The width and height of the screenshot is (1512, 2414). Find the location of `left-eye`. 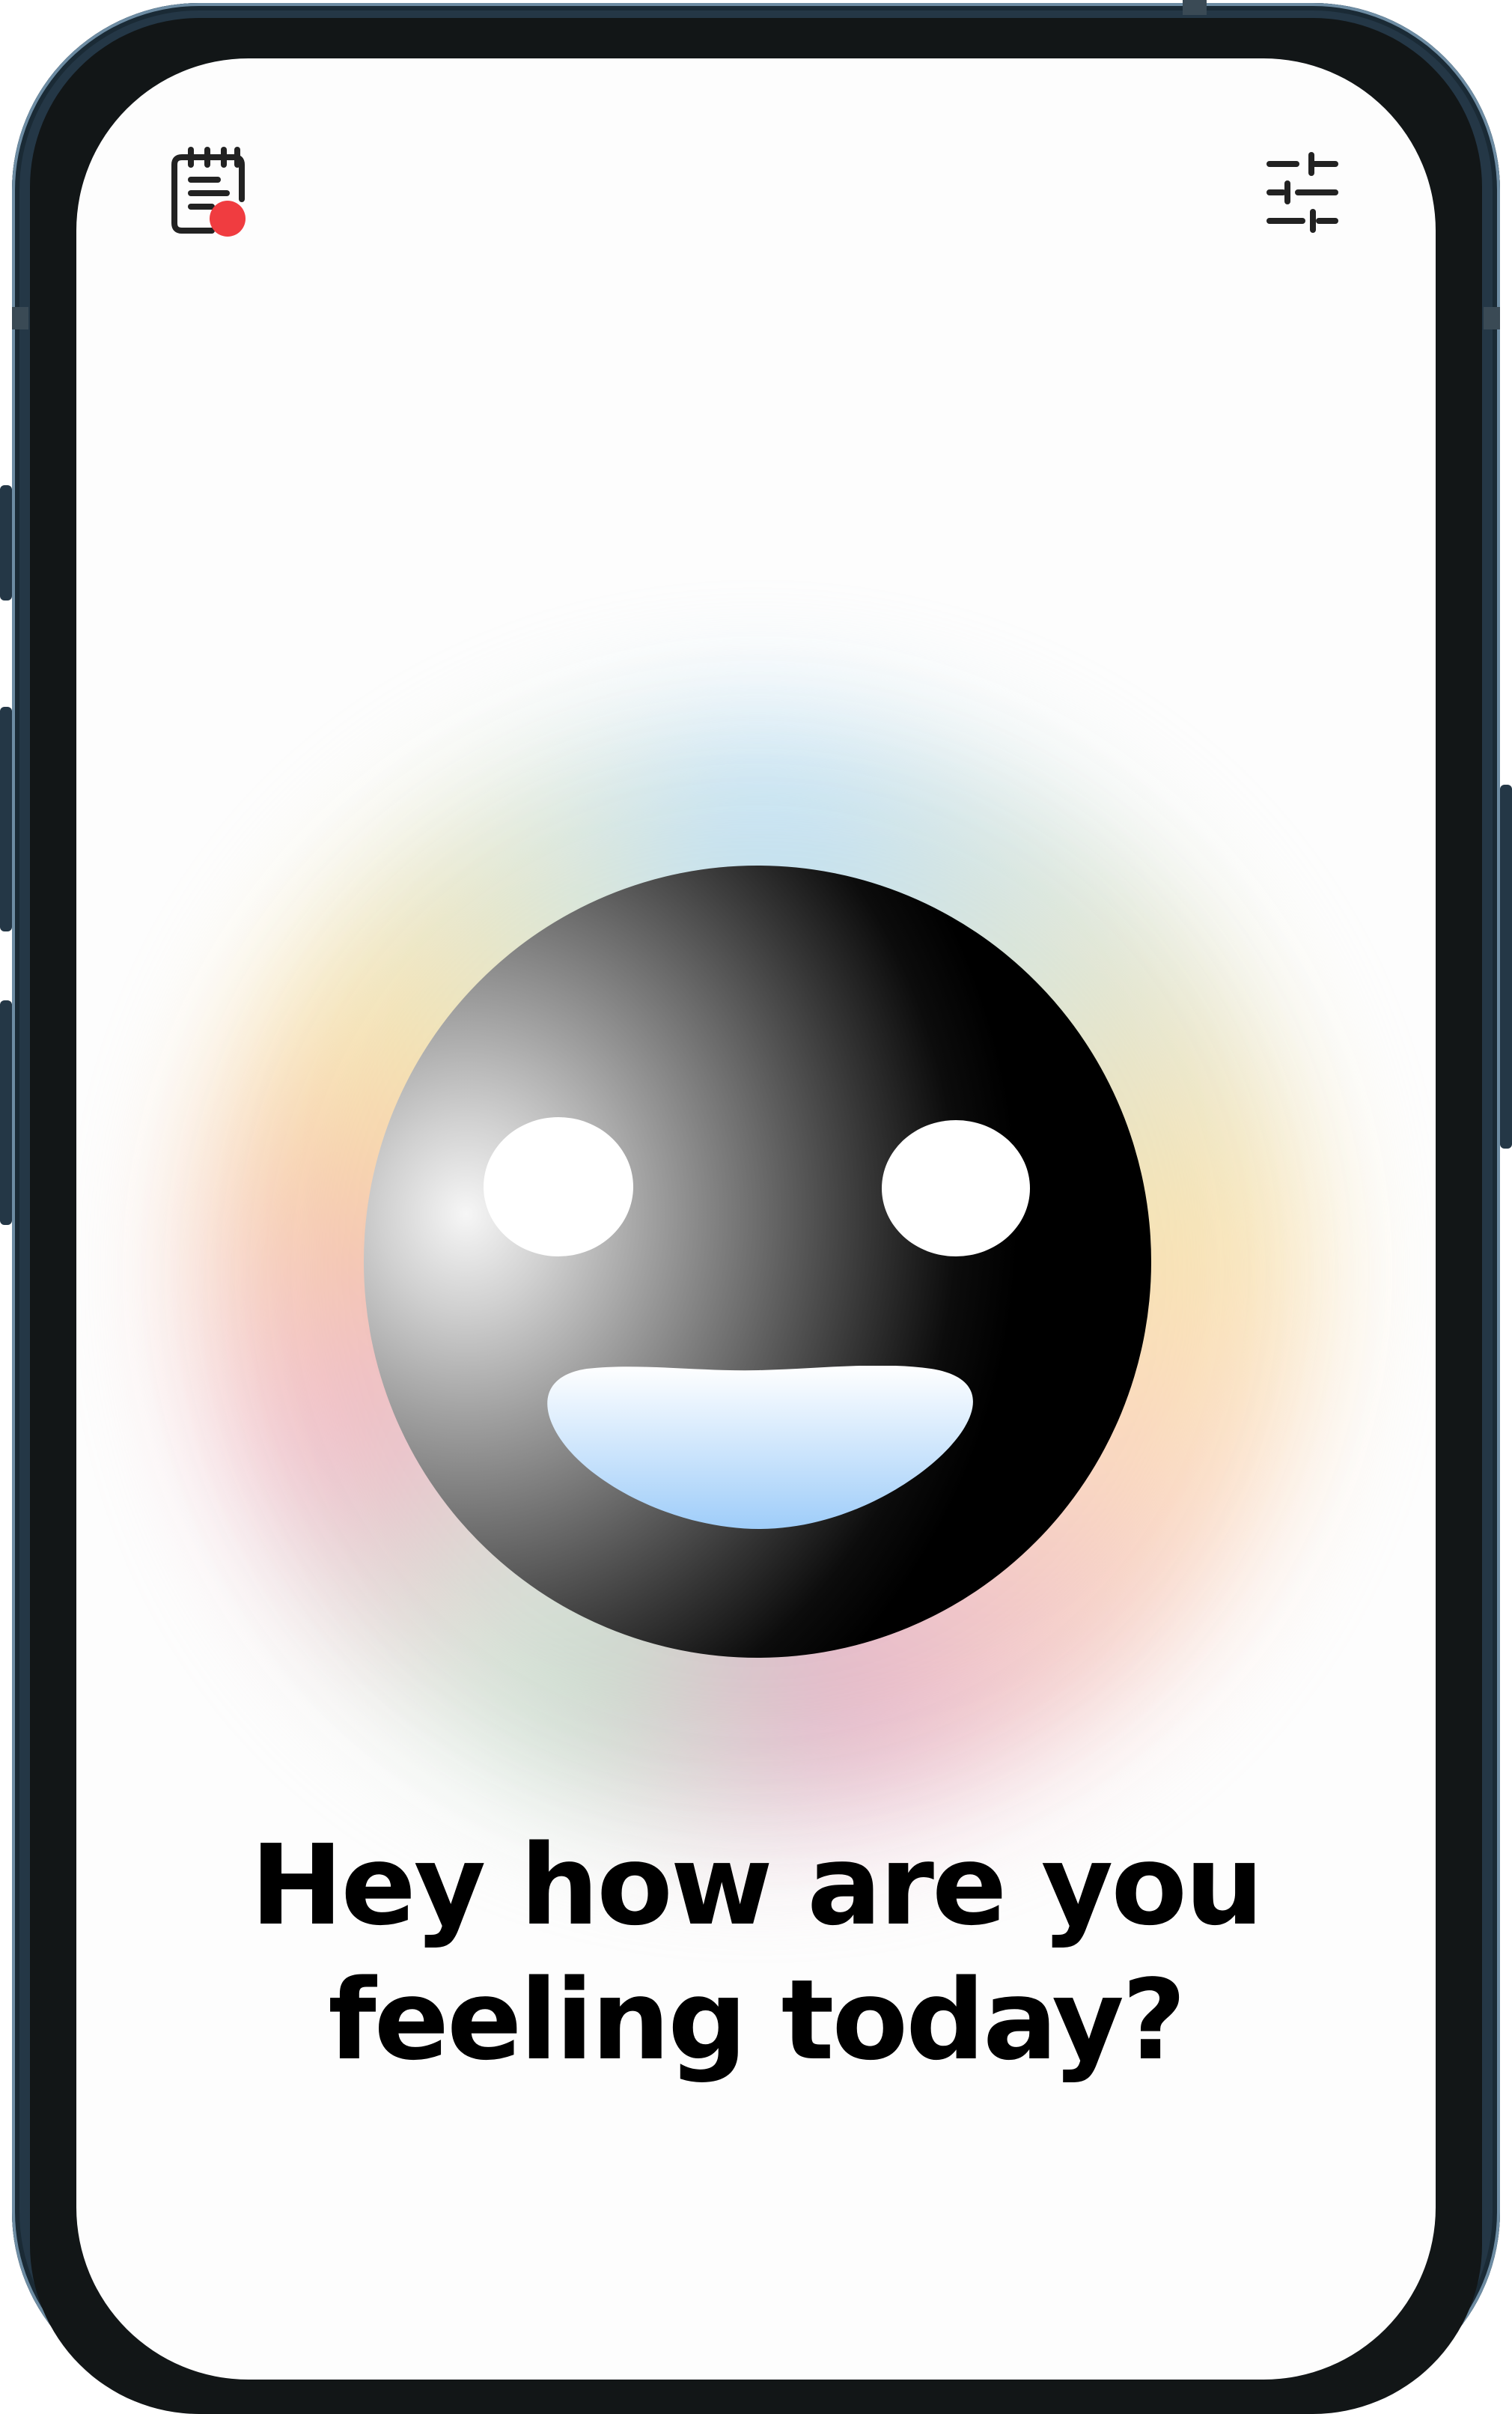

left-eye is located at coordinates (558, 1186).